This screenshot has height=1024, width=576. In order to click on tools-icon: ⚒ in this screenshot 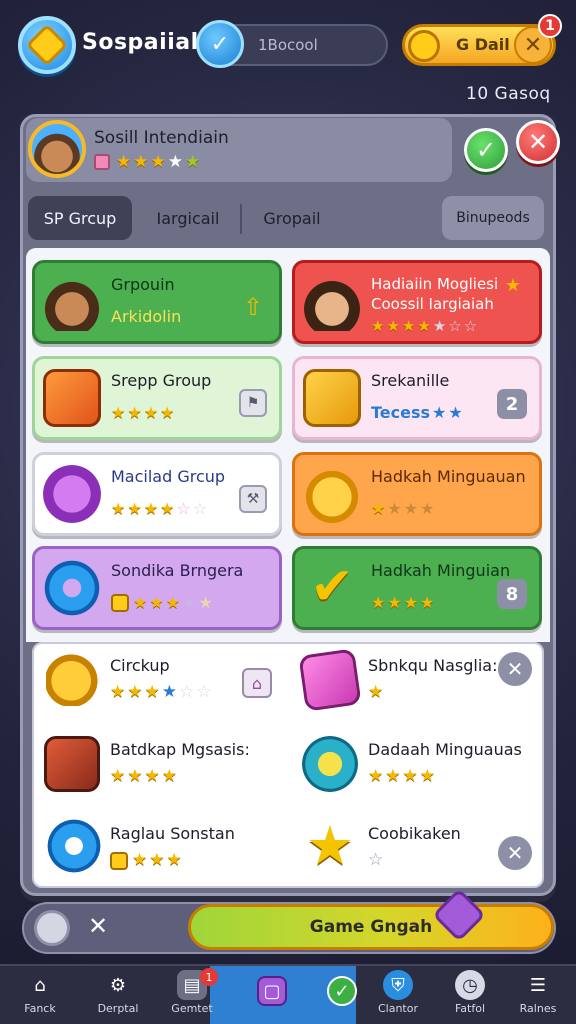, I will do `click(253, 499)`.